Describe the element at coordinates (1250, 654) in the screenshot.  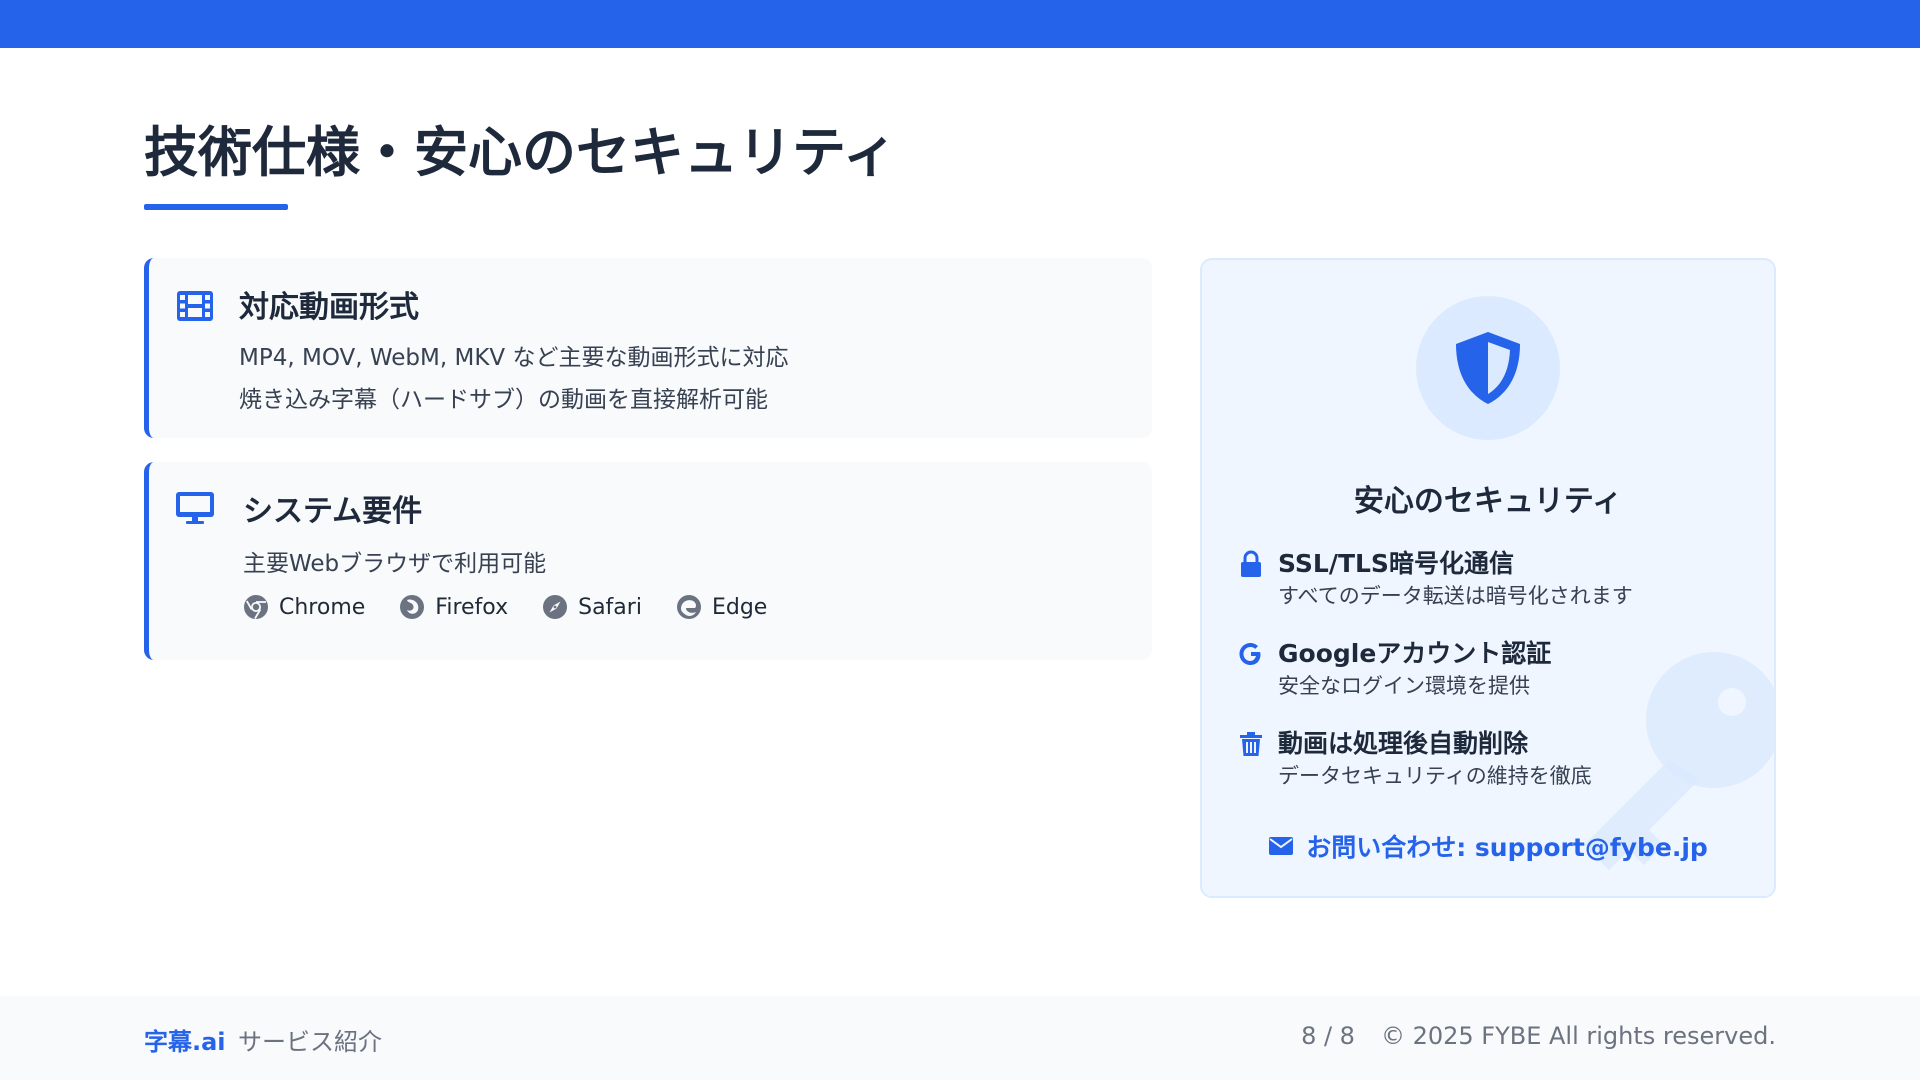
I see `google-icon` at that location.